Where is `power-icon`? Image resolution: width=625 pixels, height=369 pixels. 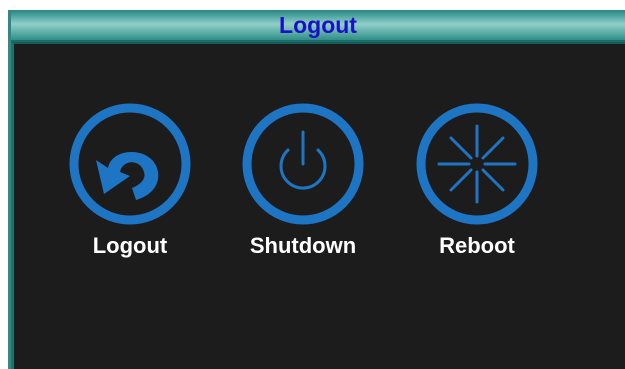 power-icon is located at coordinates (303, 164).